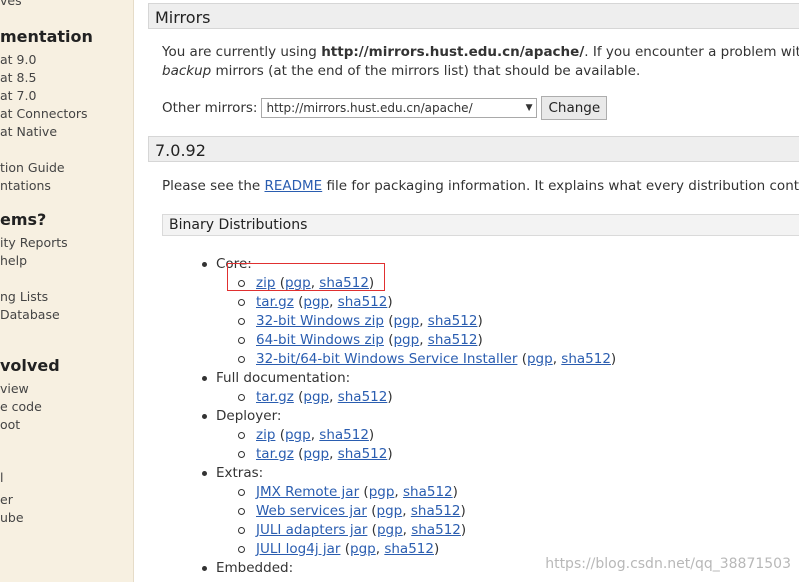  What do you see at coordinates (311, 530) in the screenshot?
I see `download-link: JULI adapters jar` at bounding box center [311, 530].